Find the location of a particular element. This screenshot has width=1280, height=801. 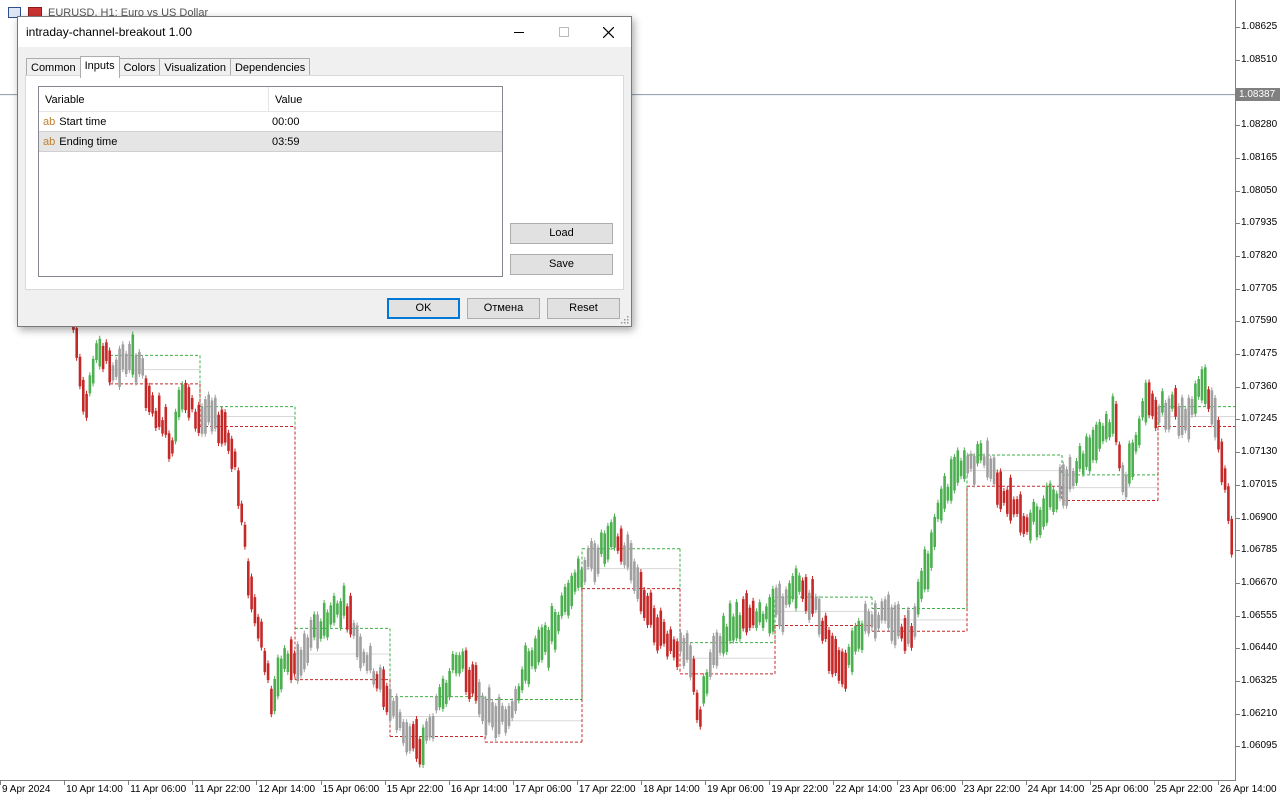

time-label: 23 Apr 22:00 is located at coordinates (992, 789).